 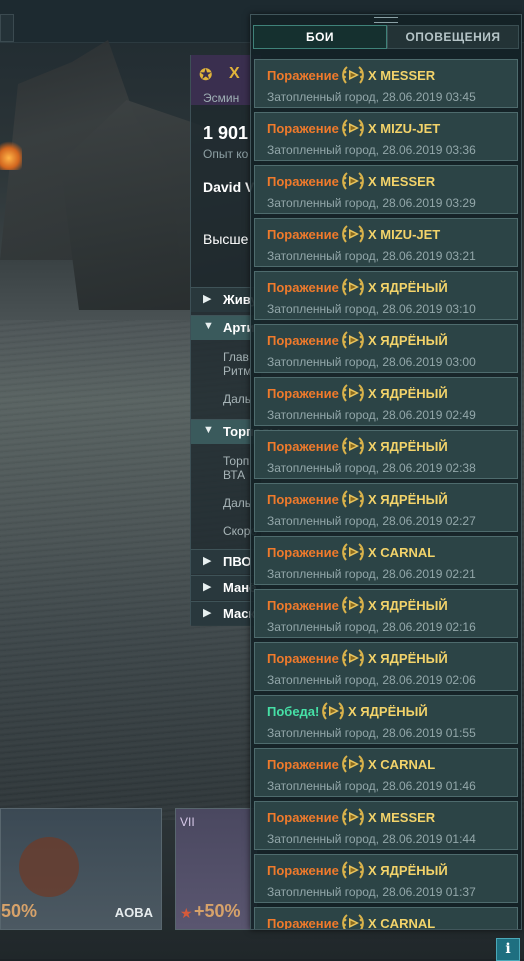 What do you see at coordinates (410, 234) in the screenshot?
I see `ship-title: MIZU-JET` at bounding box center [410, 234].